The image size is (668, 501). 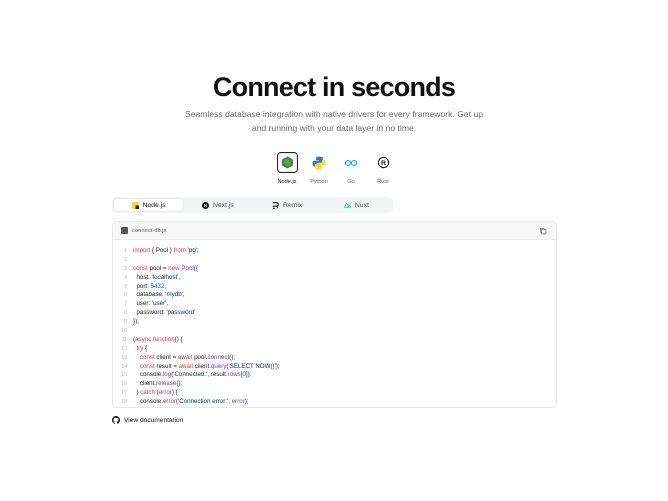 I want to click on runtime-label: Python, so click(x=319, y=182).